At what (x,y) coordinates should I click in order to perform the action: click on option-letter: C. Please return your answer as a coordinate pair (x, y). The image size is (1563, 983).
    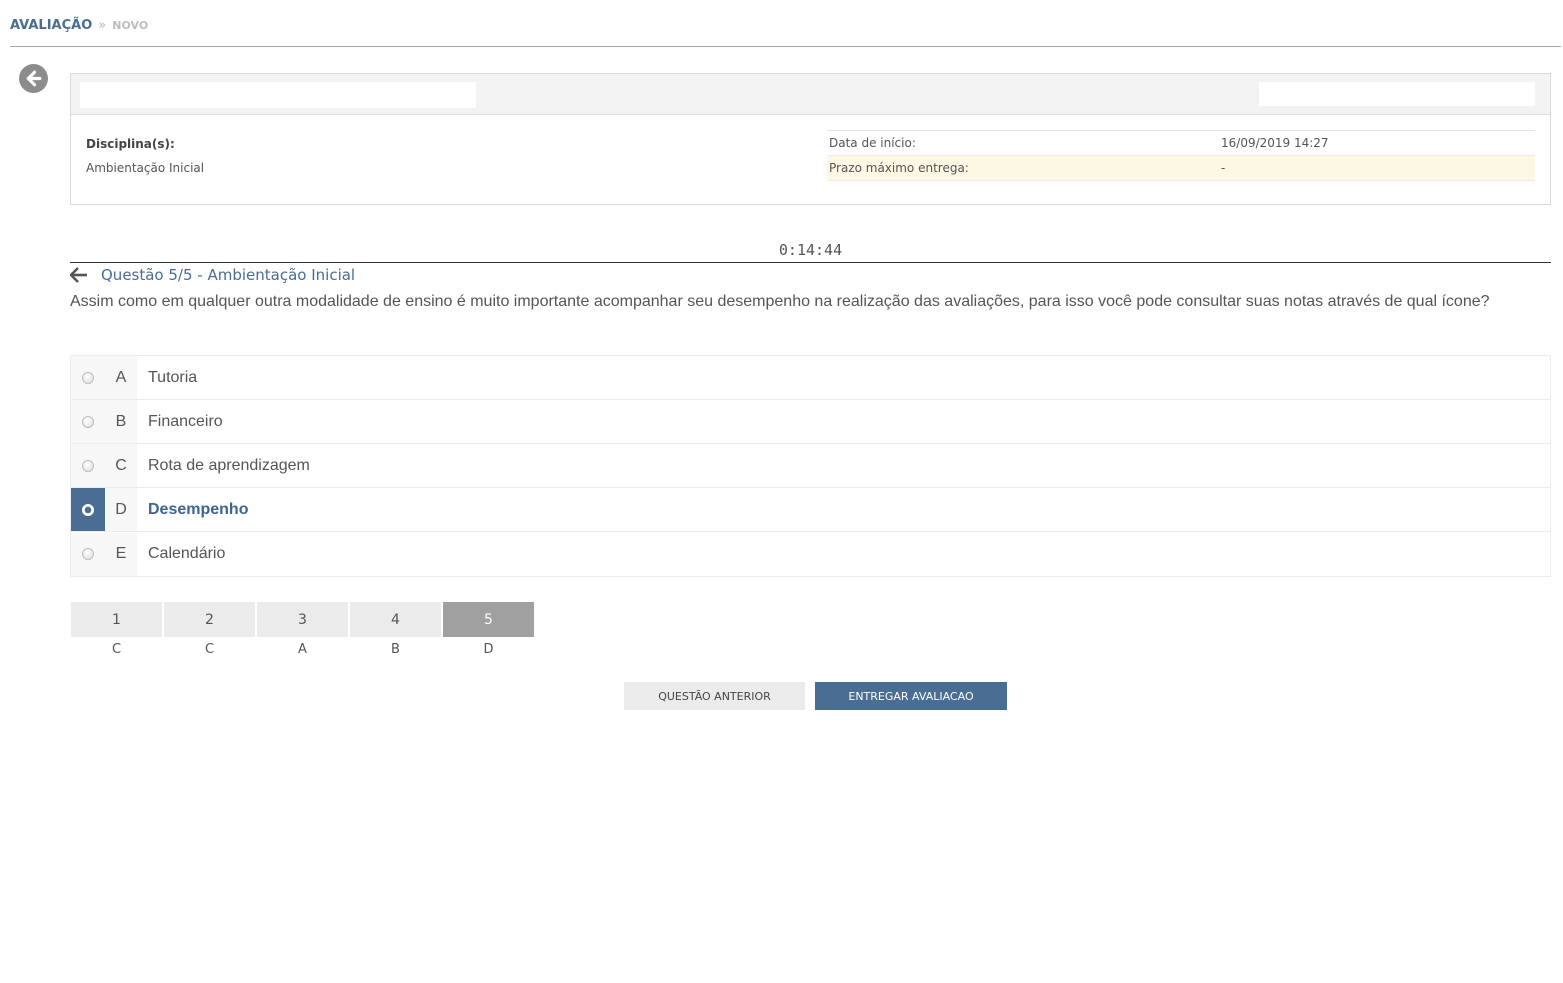
    Looking at the image, I should click on (121, 465).